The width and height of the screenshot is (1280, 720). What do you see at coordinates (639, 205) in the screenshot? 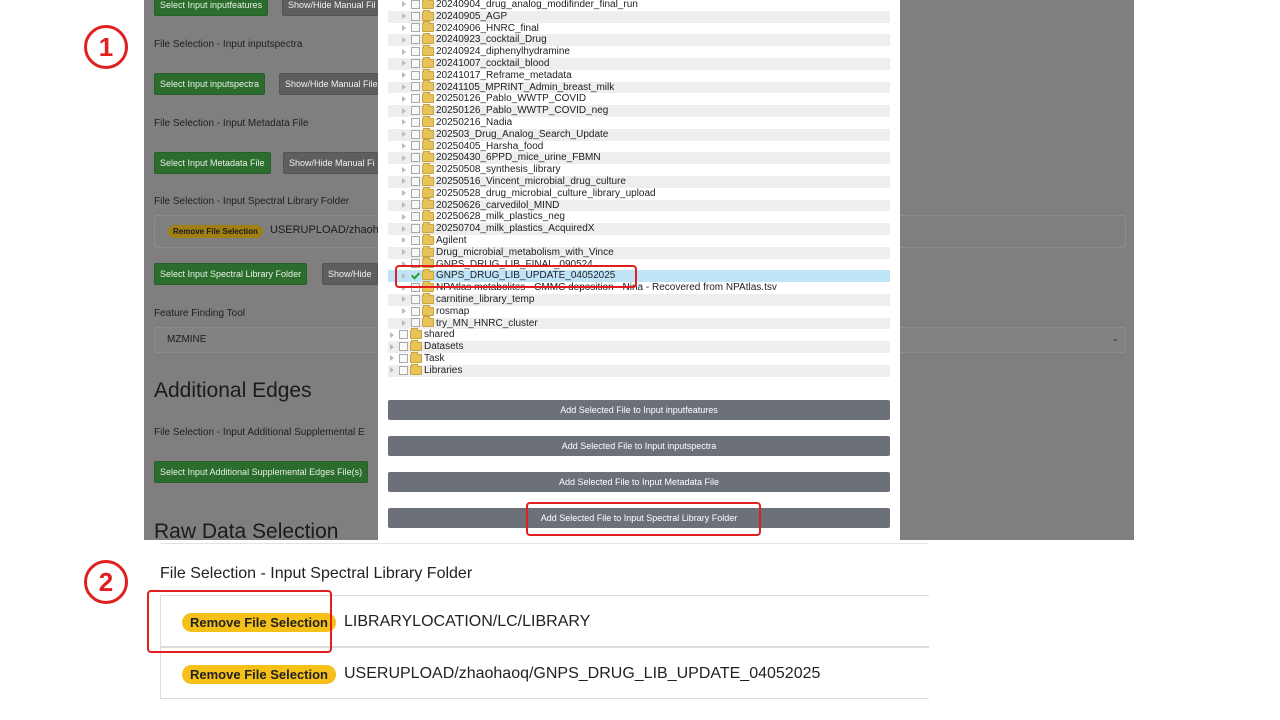
I see `tree-item: 20250626_carvedilol_MIND` at bounding box center [639, 205].